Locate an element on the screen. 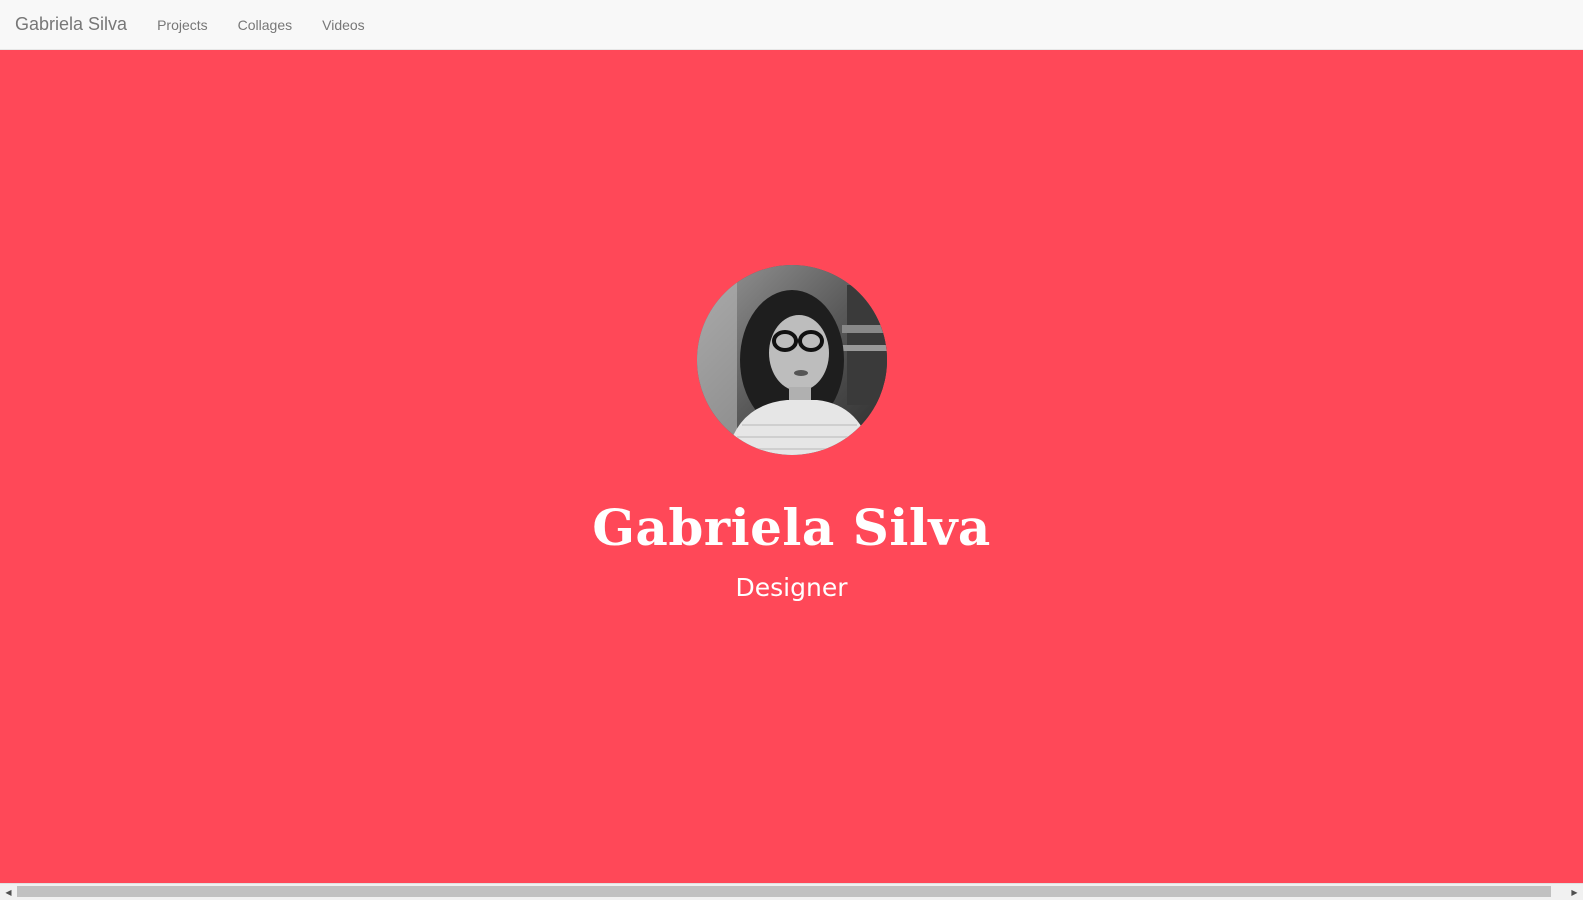 Image resolution: width=1583 pixels, height=900 pixels. top-navbar: Gabriela Silva Projects Collages Videos is located at coordinates (791, 25).